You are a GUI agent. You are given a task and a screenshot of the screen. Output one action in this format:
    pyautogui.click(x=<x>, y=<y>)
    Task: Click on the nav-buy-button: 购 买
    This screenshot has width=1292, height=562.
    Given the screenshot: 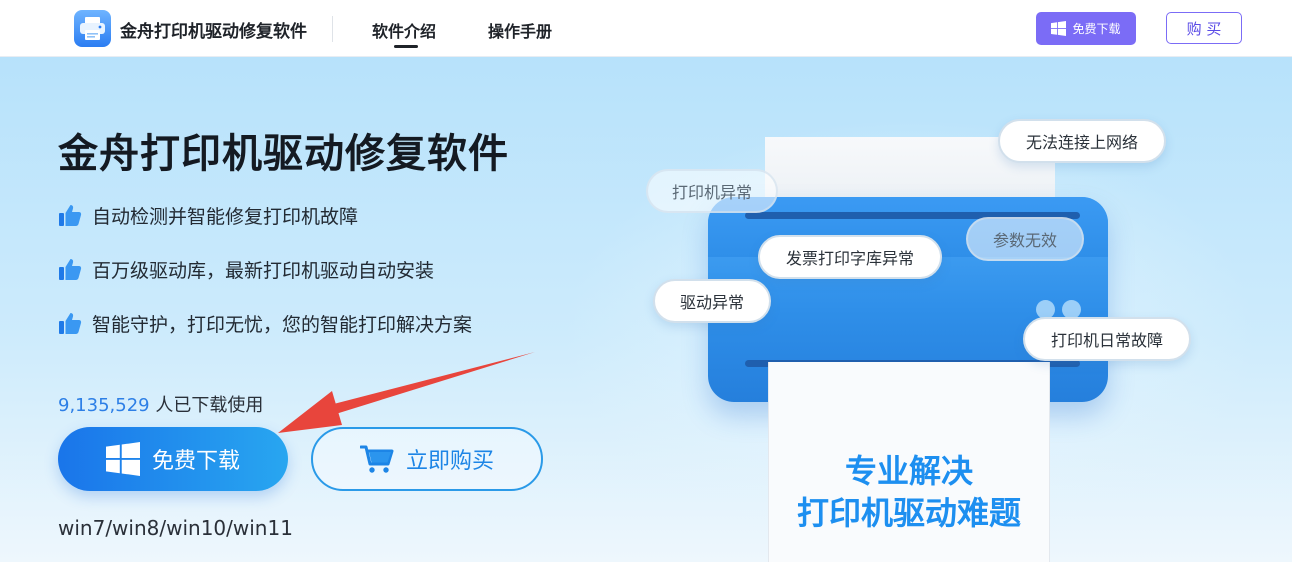 What is the action you would take?
    pyautogui.click(x=1204, y=28)
    